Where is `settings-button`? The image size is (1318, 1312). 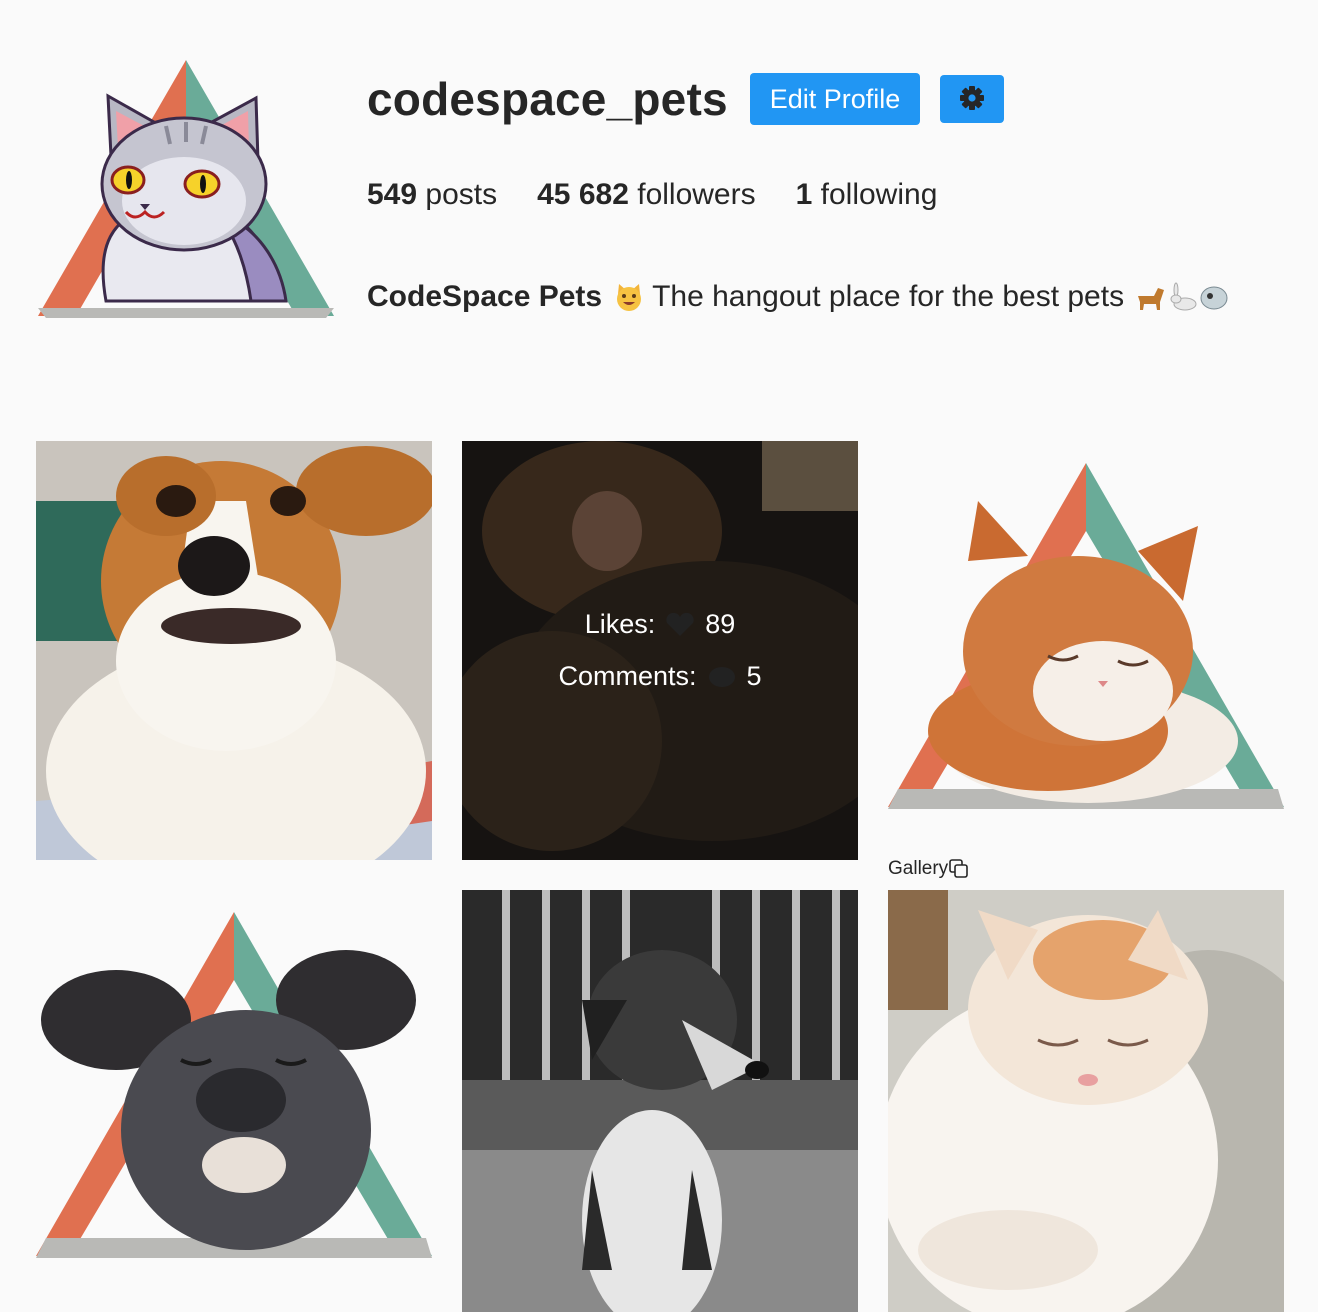
settings-button is located at coordinates (972, 99).